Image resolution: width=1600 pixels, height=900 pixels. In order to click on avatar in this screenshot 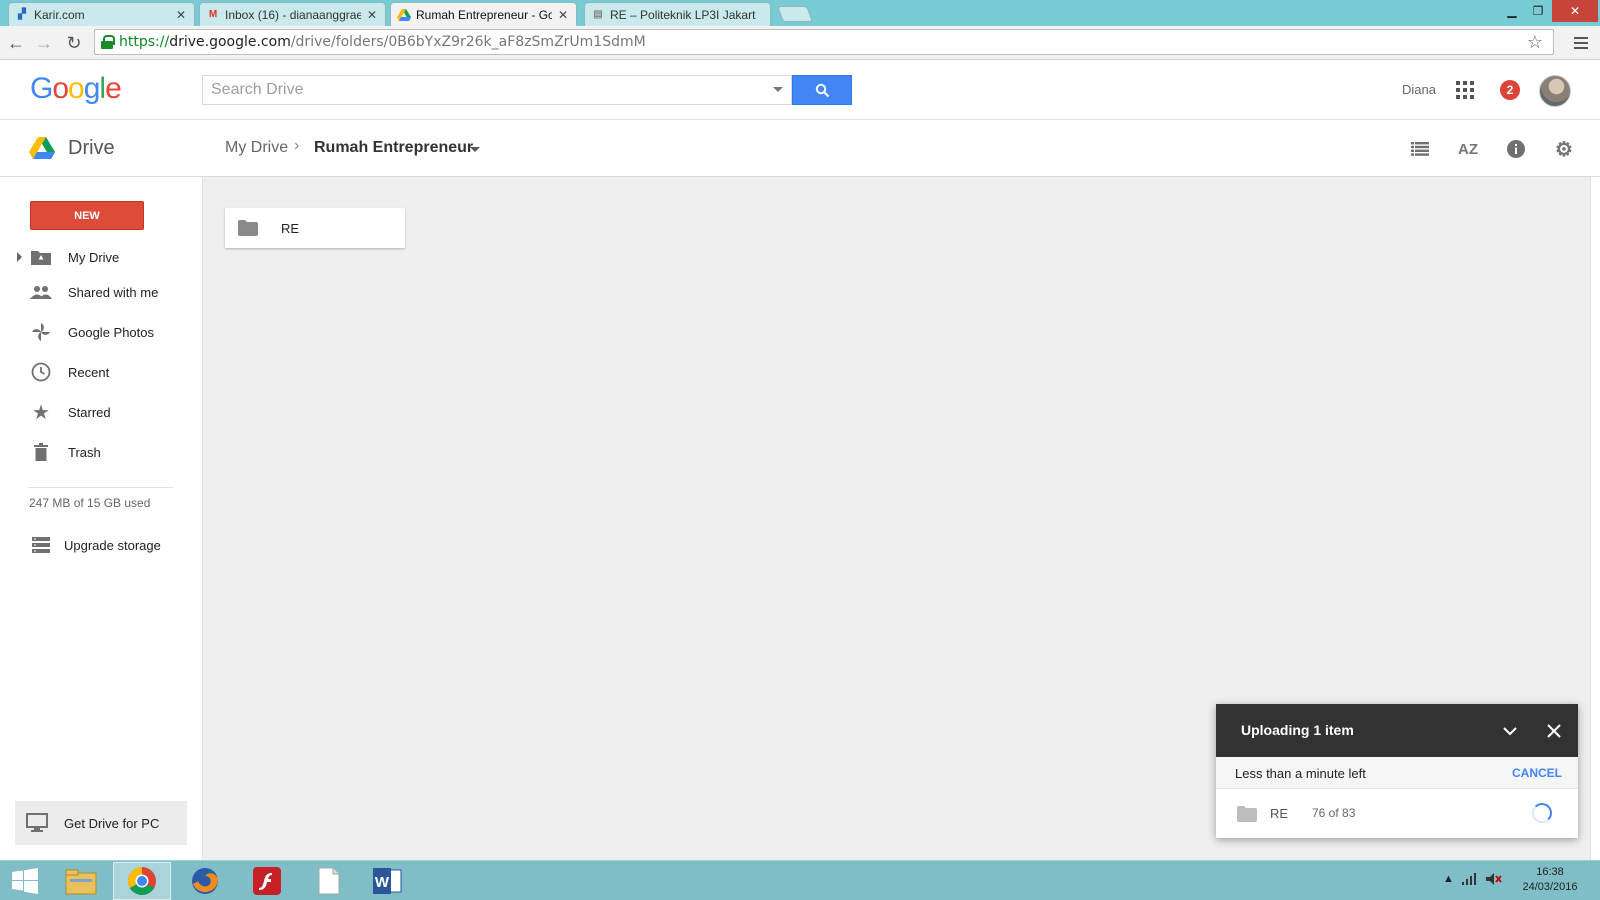, I will do `click(1555, 91)`.